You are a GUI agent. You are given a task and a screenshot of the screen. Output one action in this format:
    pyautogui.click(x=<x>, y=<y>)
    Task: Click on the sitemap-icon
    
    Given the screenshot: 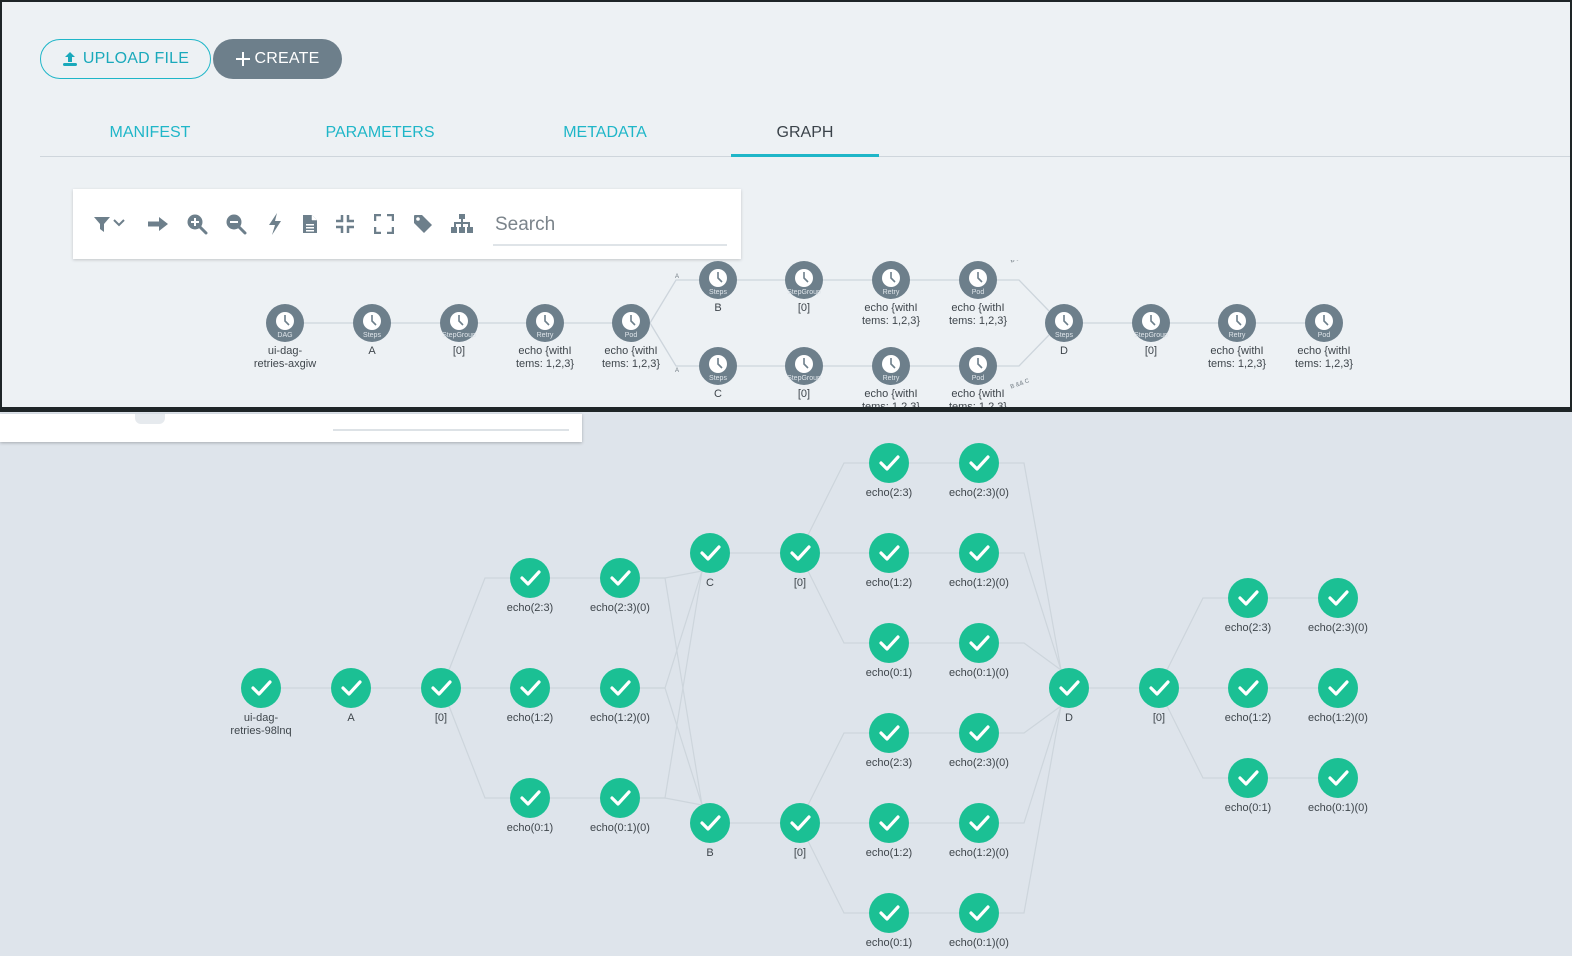 What is the action you would take?
    pyautogui.click(x=462, y=224)
    